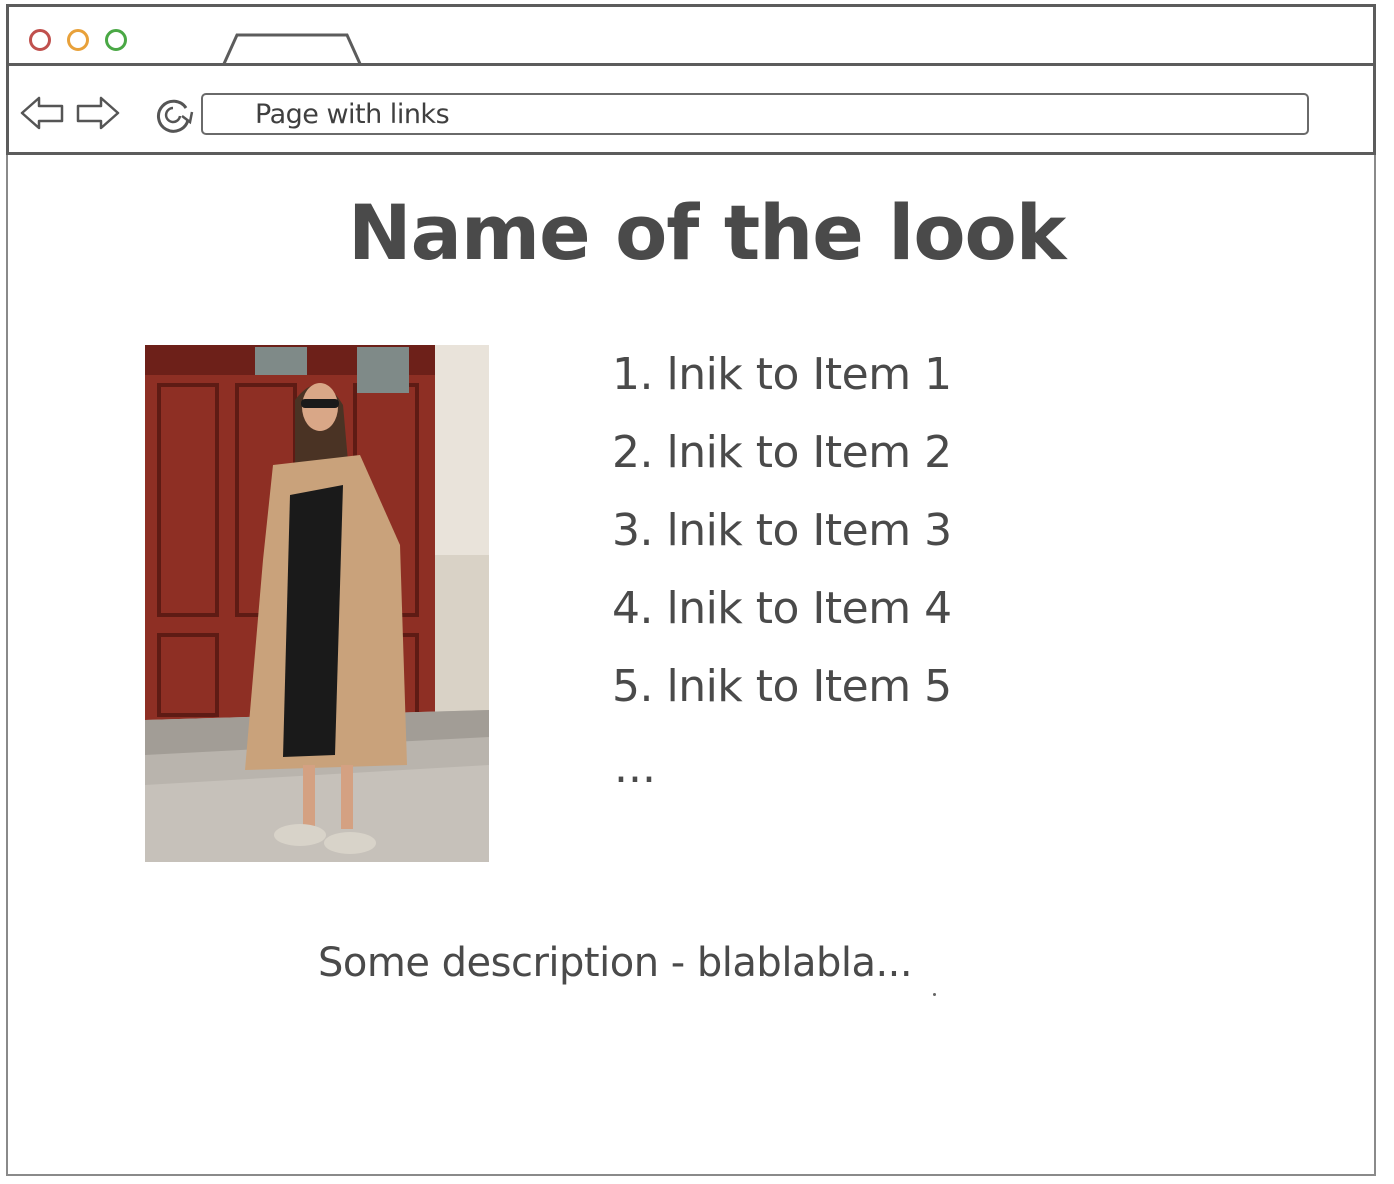 Image resolution: width=1394 pixels, height=1184 pixels. Describe the element at coordinates (173, 115) in the screenshot. I see `reload-icon` at that location.